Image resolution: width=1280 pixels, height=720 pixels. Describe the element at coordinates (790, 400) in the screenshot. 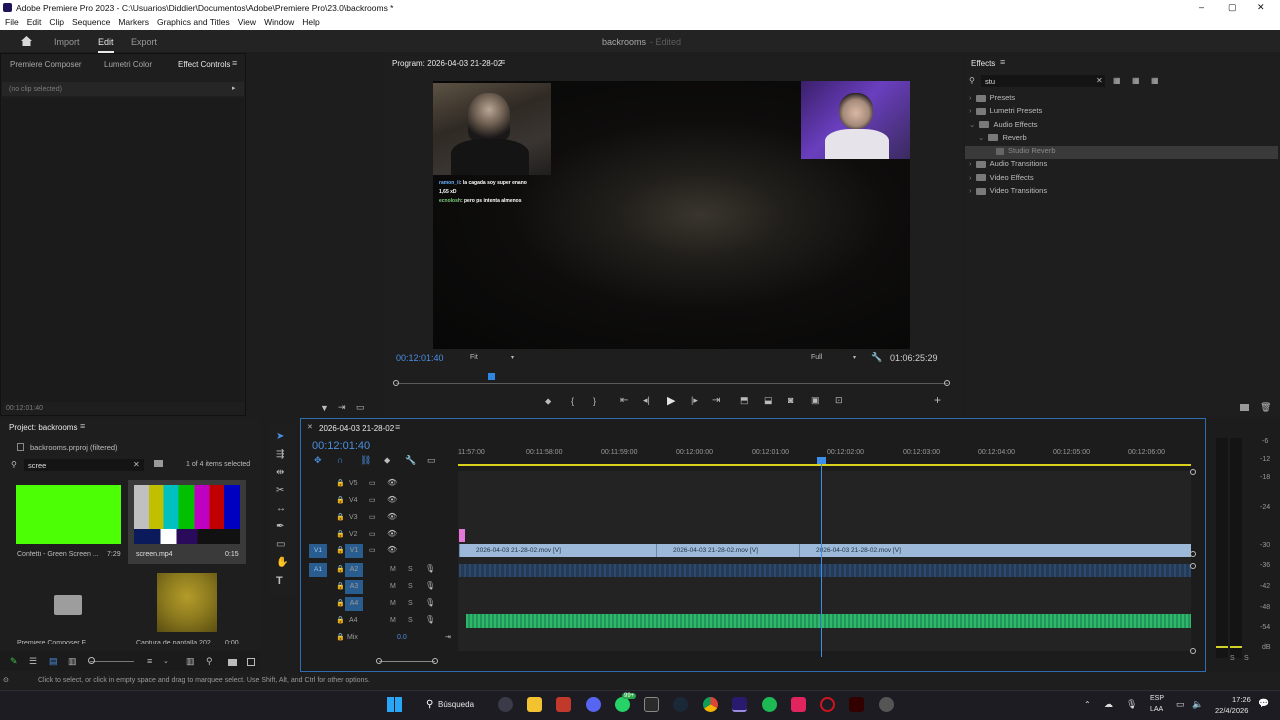

I see `camera-icon: ◙` at that location.